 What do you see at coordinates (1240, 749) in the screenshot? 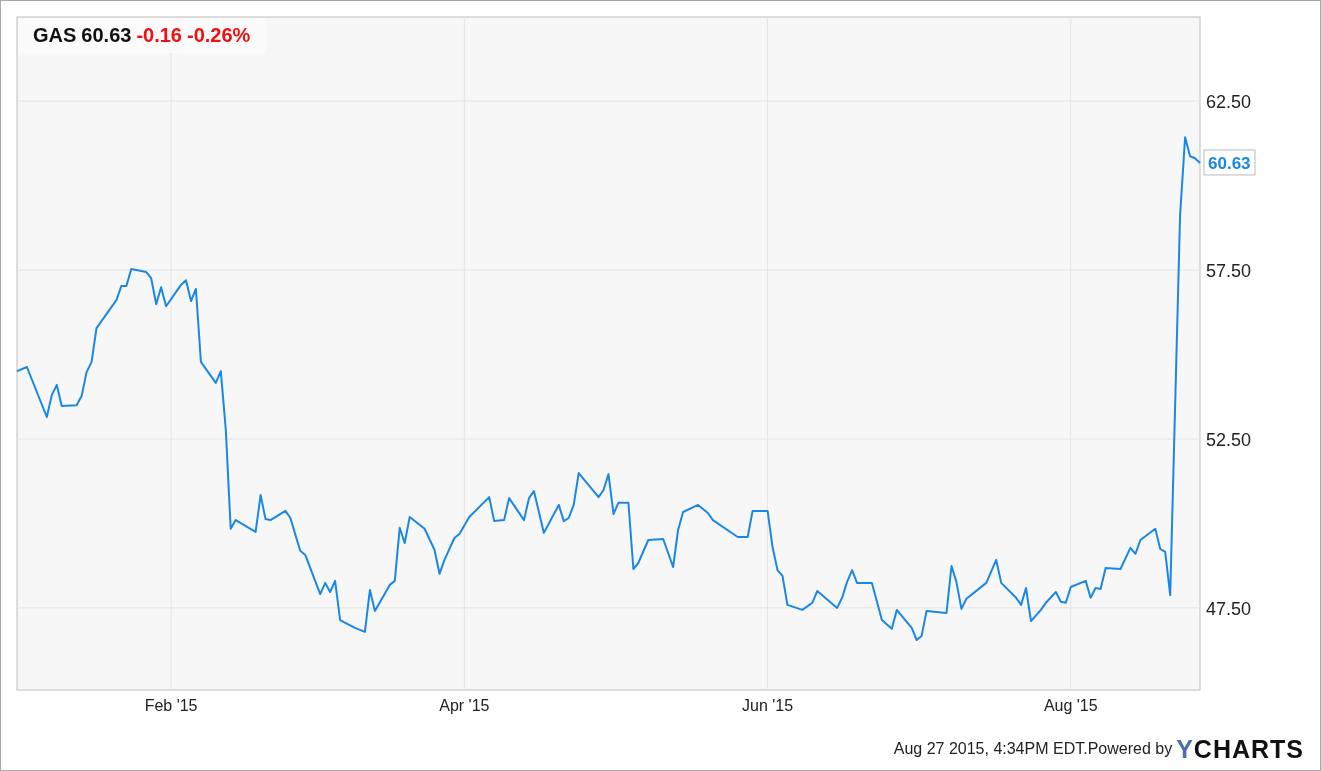
I see `ycharts-logo: YCHARTS` at bounding box center [1240, 749].